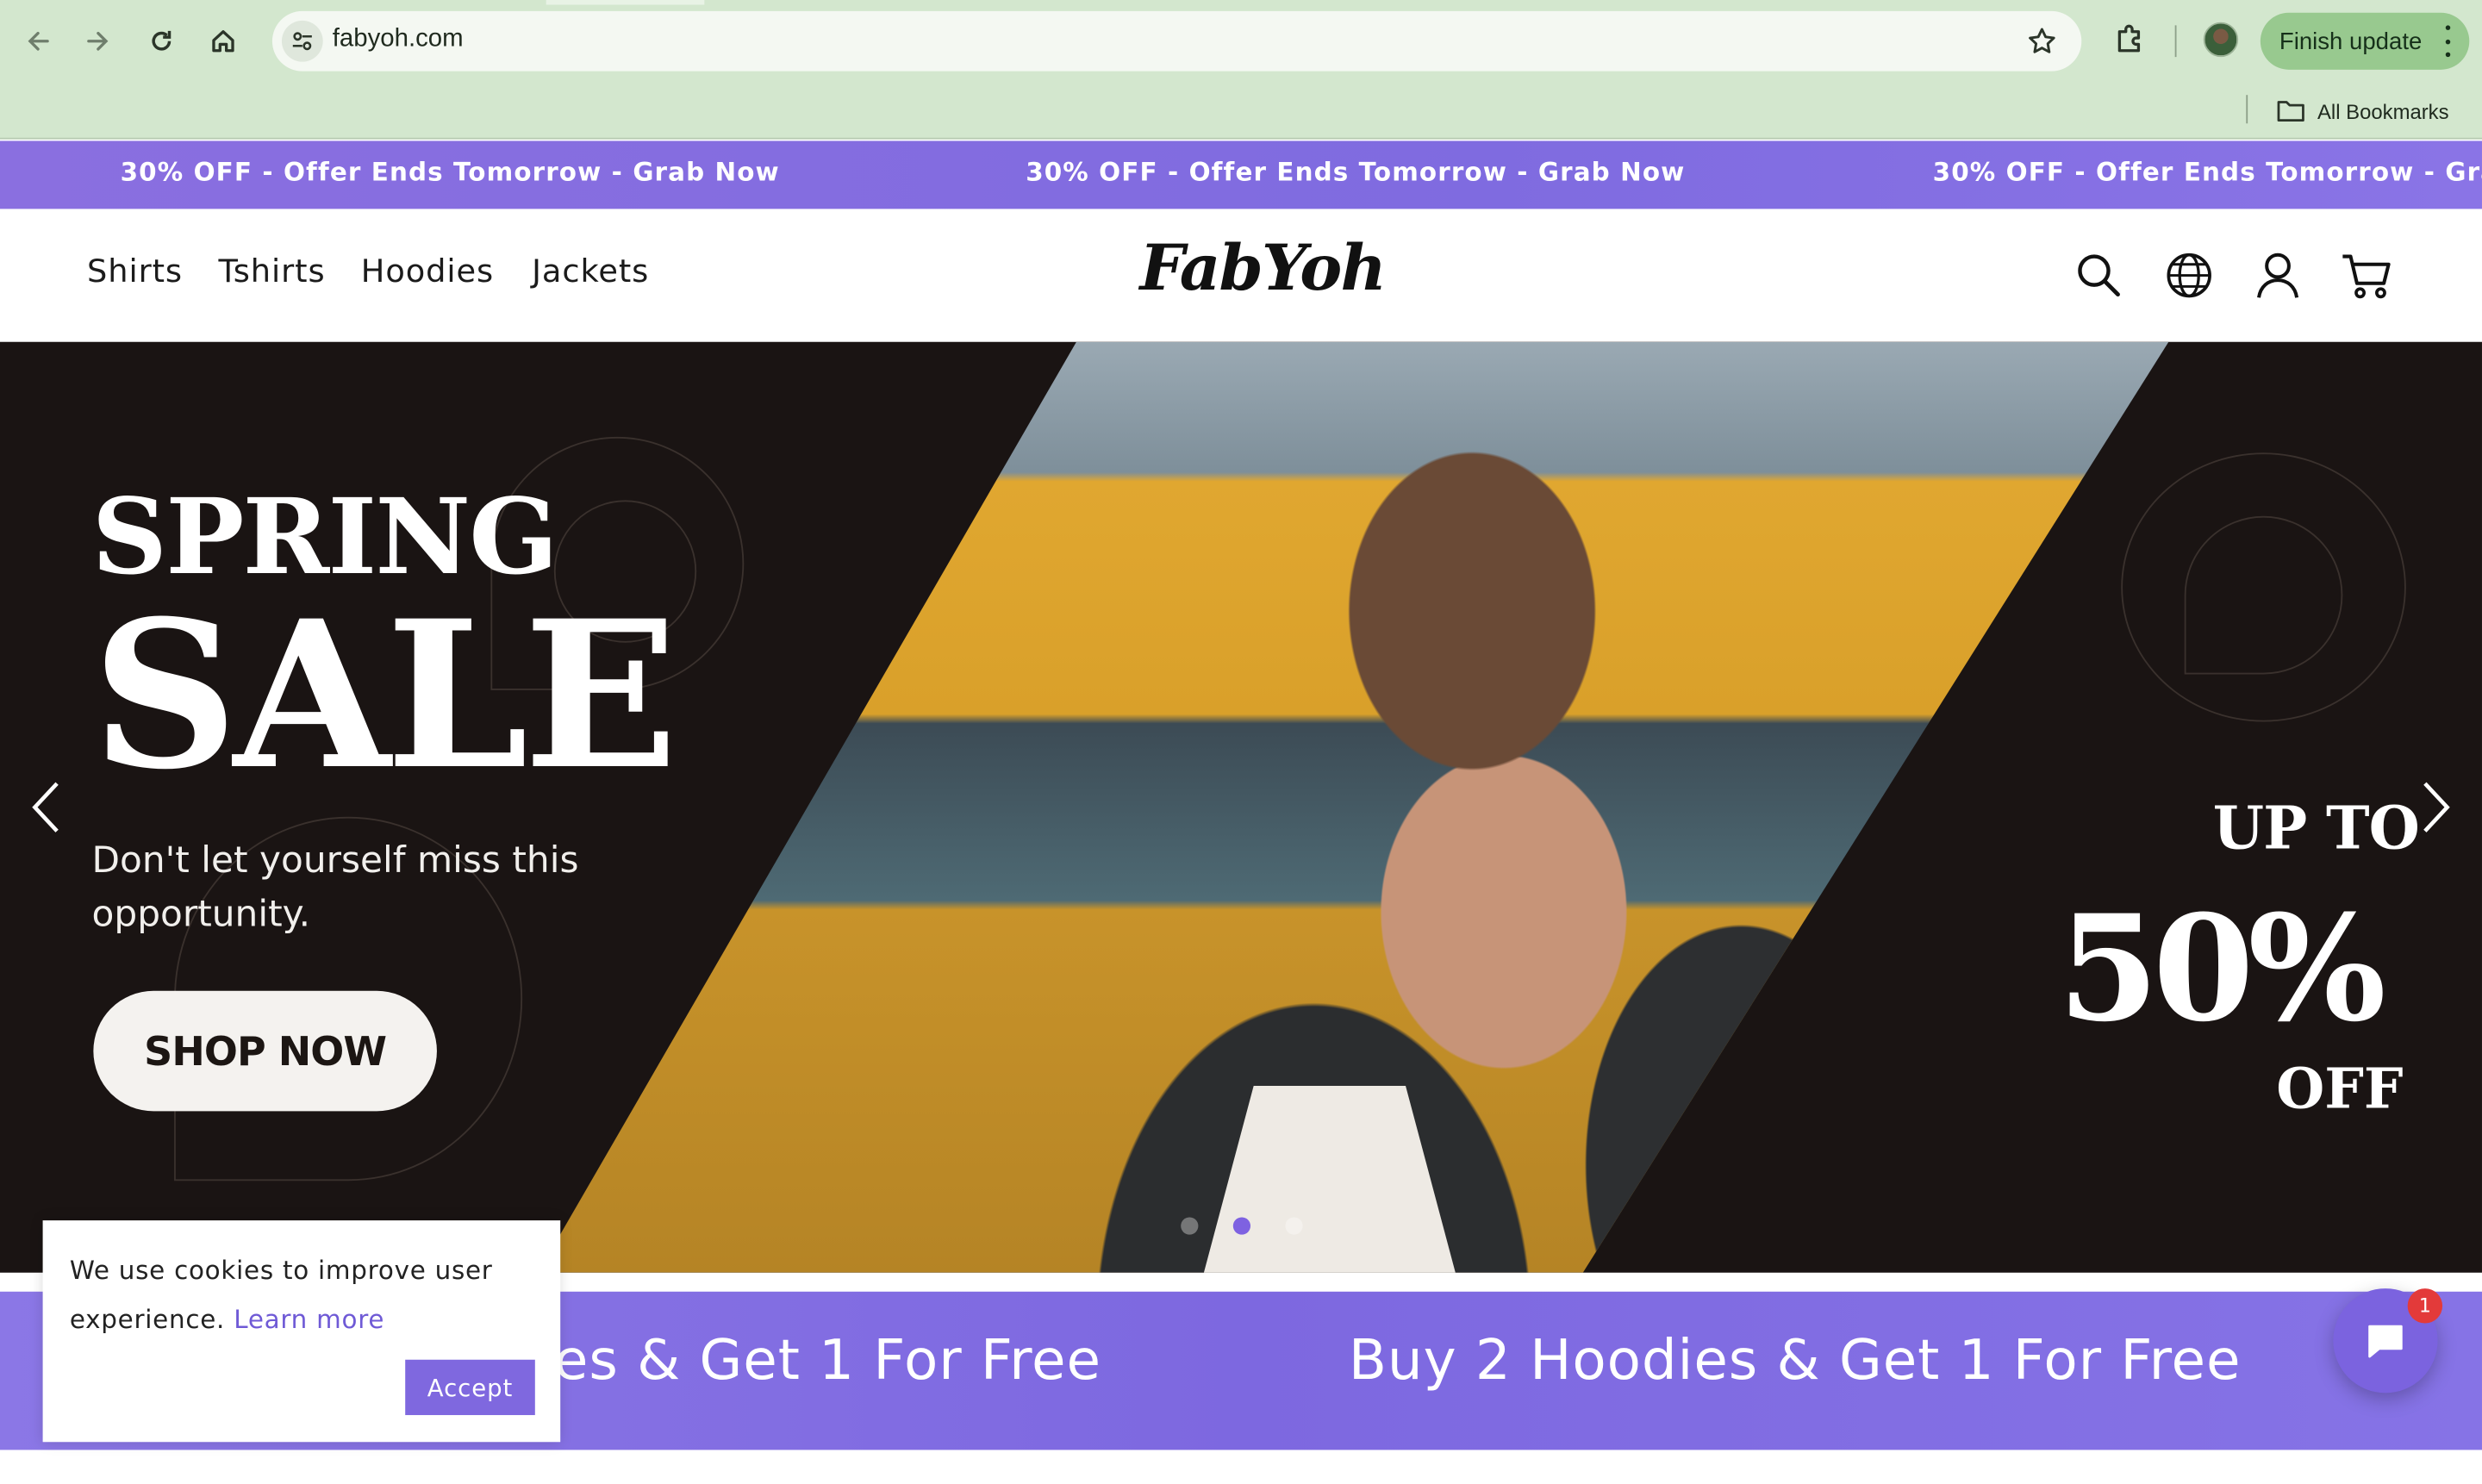 Image resolution: width=2482 pixels, height=1484 pixels. I want to click on more-menu-icon, so click(2447, 42).